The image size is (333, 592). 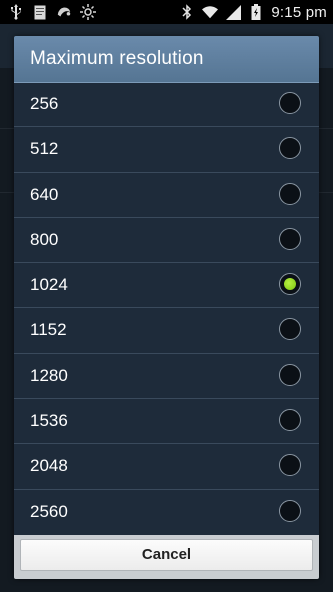 What do you see at coordinates (44, 194) in the screenshot?
I see `option-label: 640` at bounding box center [44, 194].